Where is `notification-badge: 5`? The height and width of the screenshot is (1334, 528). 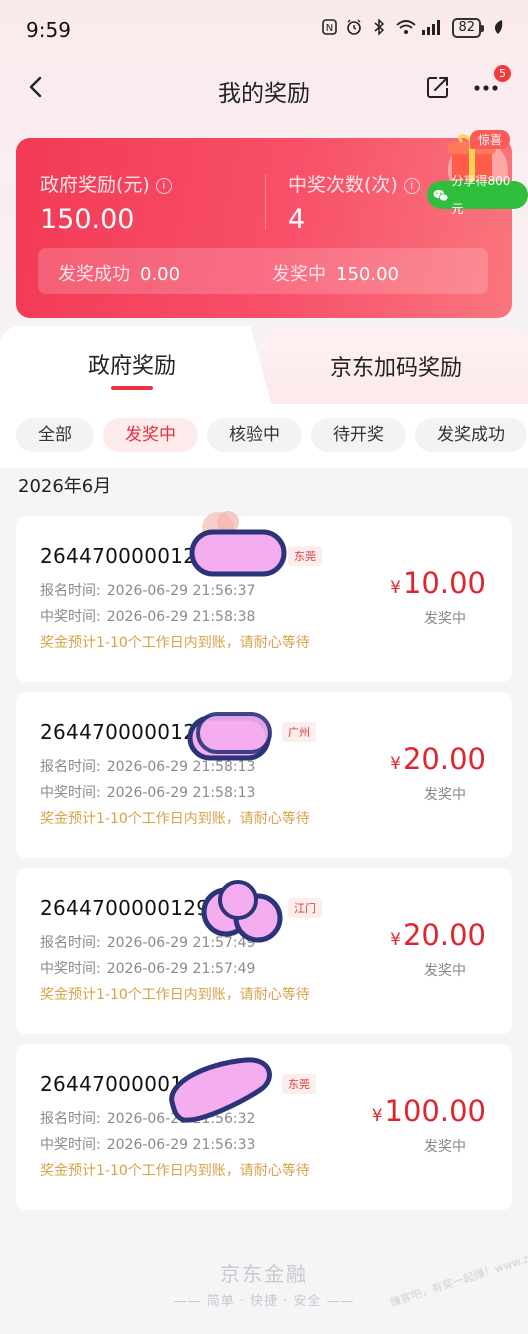
notification-badge: 5 is located at coordinates (502, 73).